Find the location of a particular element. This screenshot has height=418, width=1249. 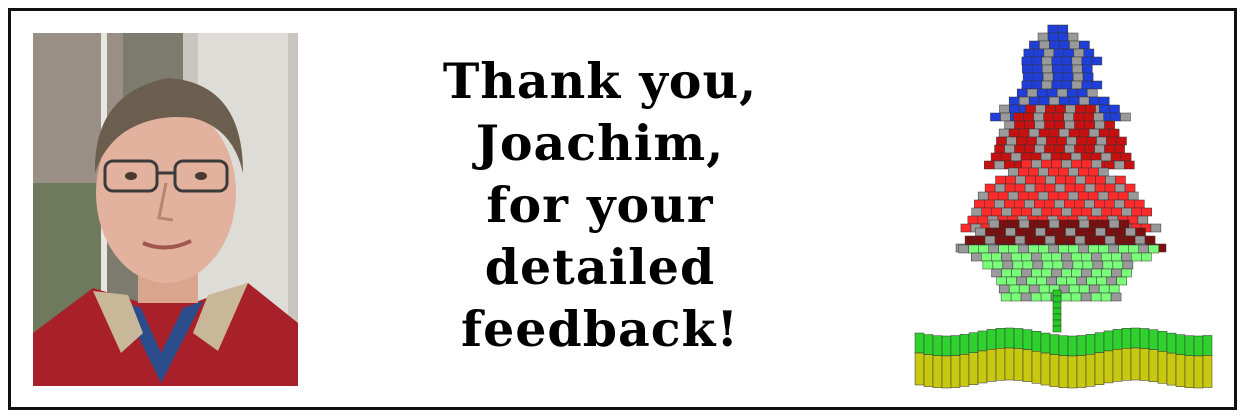

message-line: detailed is located at coordinates (600, 267).